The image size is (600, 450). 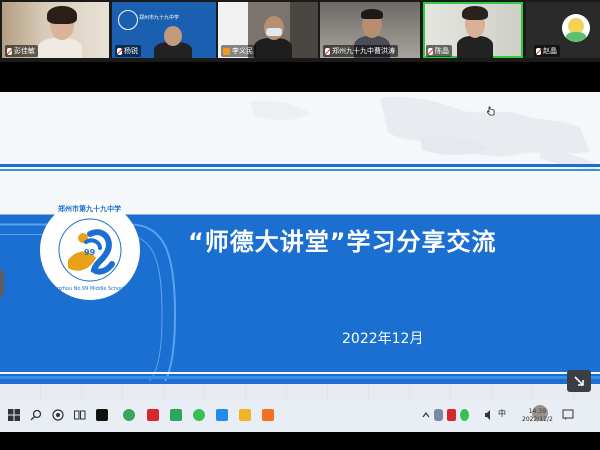 I want to click on participant-name-bar: 陈晶, so click(x=439, y=51).